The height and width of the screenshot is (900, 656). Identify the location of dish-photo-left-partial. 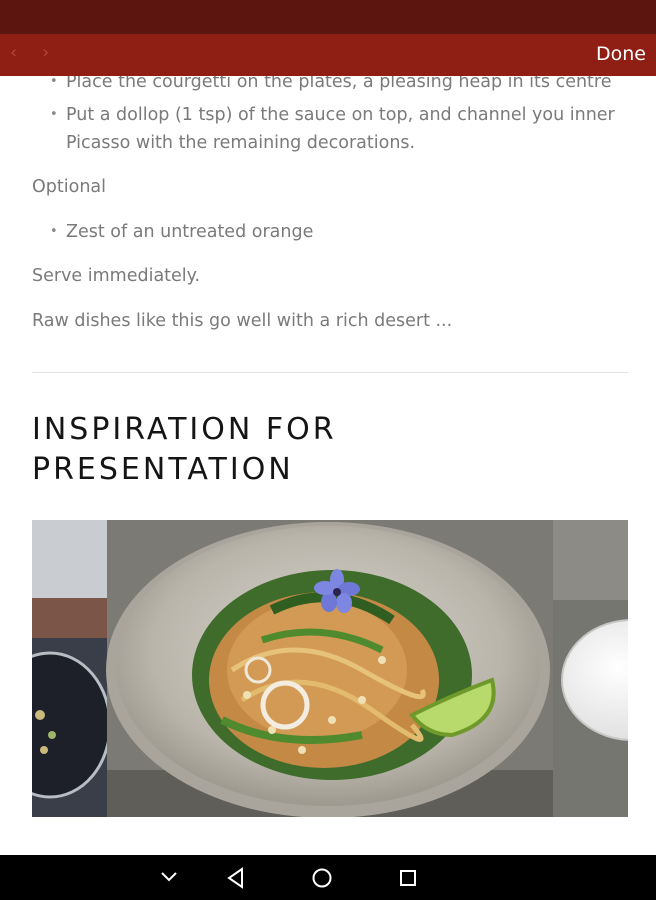
(72, 668).